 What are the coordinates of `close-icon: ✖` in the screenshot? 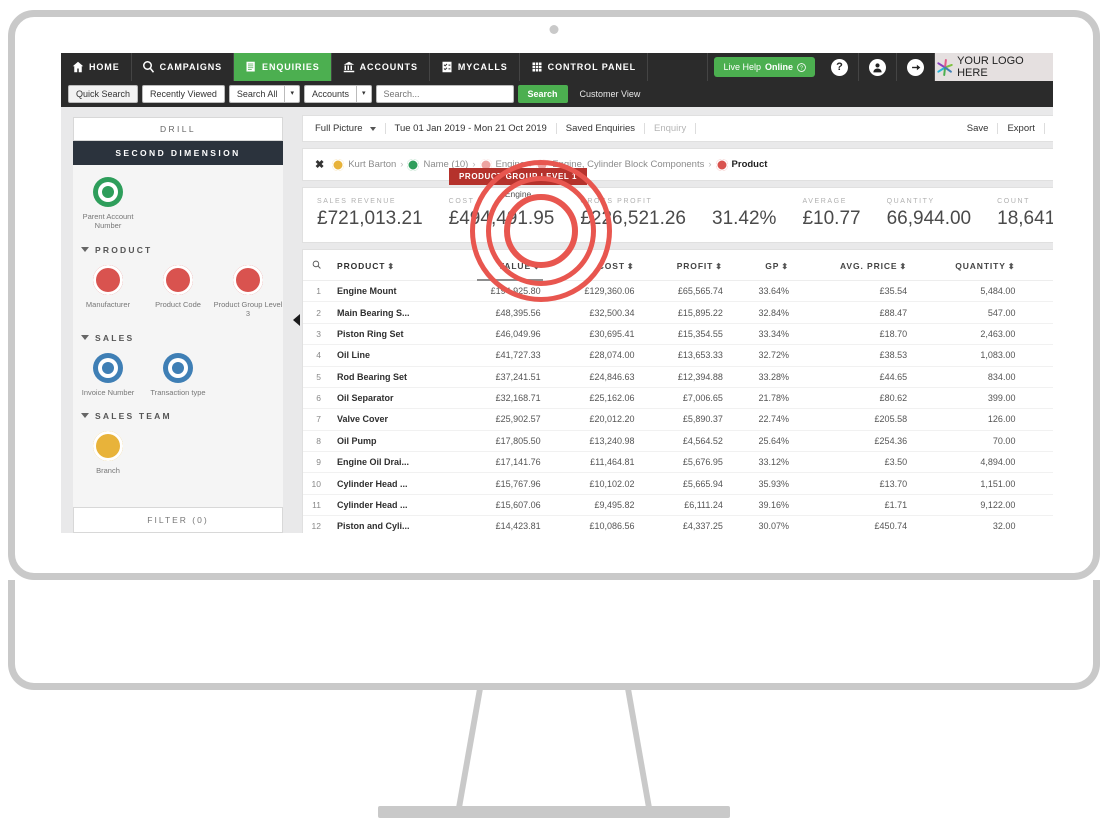 It's located at (319, 164).